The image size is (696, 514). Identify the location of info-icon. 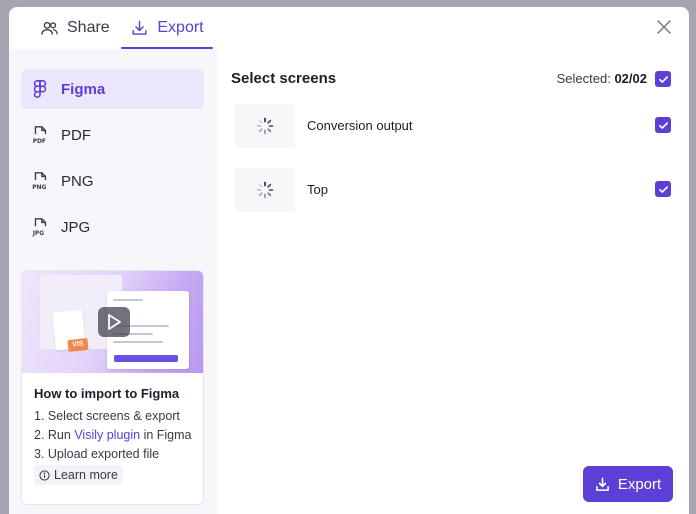
(44, 475).